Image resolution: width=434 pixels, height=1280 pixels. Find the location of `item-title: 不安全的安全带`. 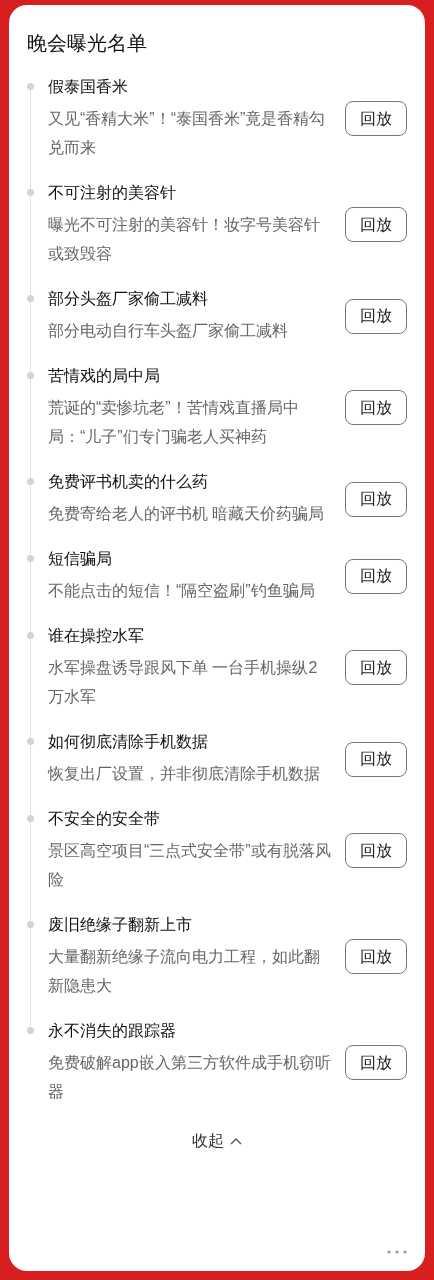

item-title: 不安全的安全带 is located at coordinates (104, 819).